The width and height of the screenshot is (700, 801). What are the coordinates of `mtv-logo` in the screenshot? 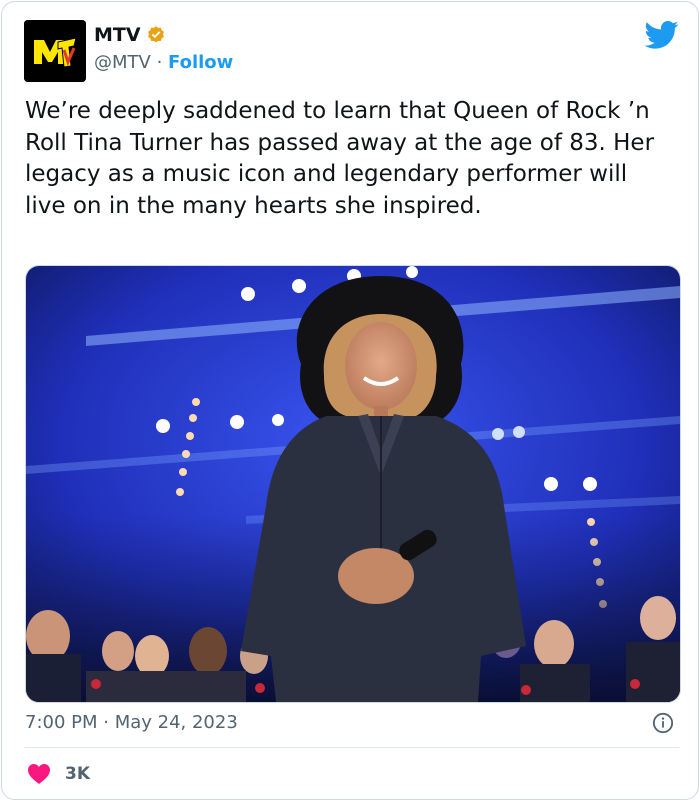 It's located at (55, 51).